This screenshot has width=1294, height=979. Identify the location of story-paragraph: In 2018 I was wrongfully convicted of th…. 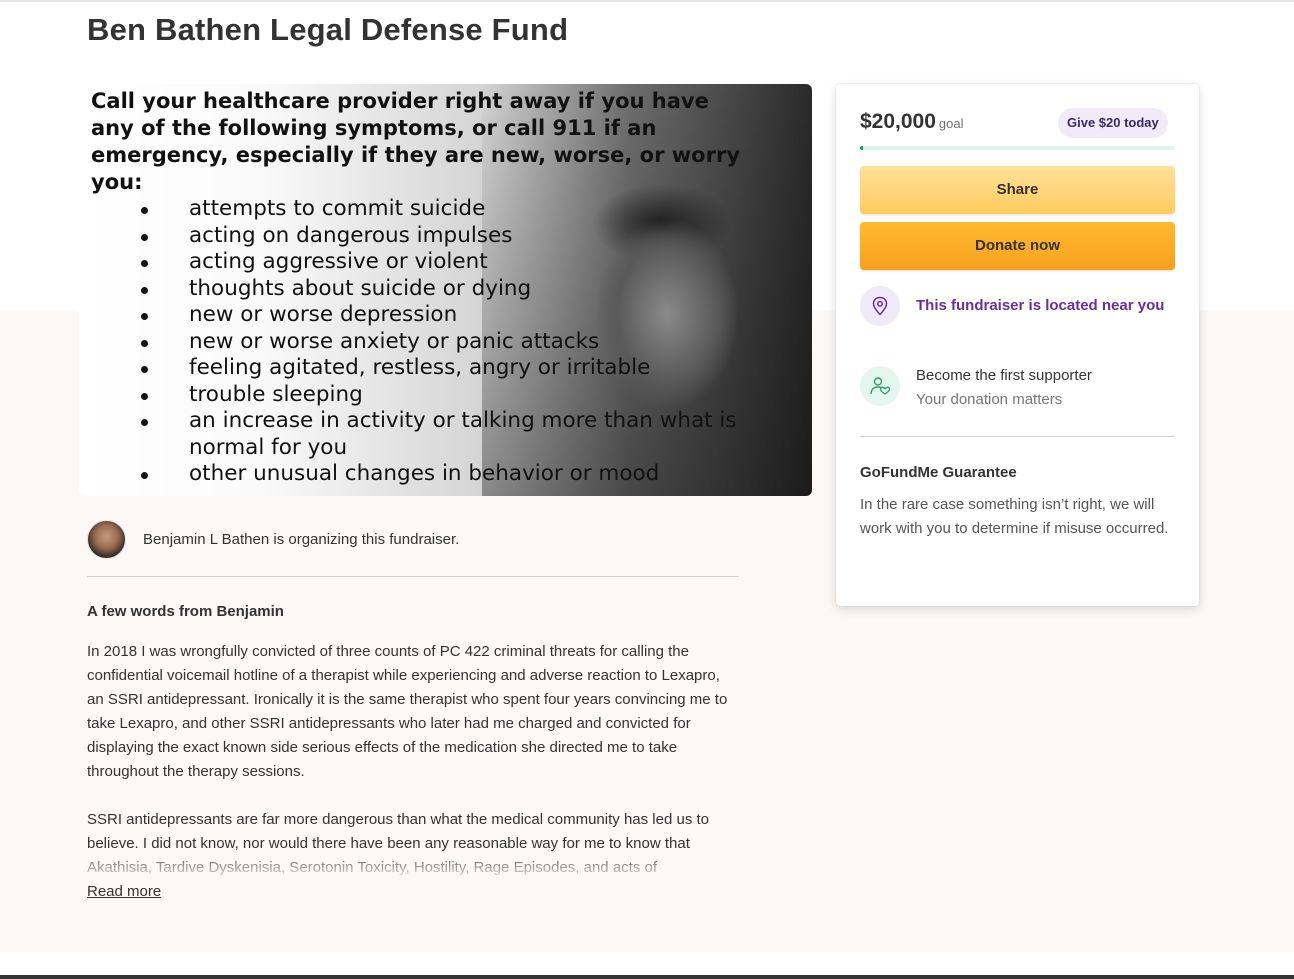
(407, 711).